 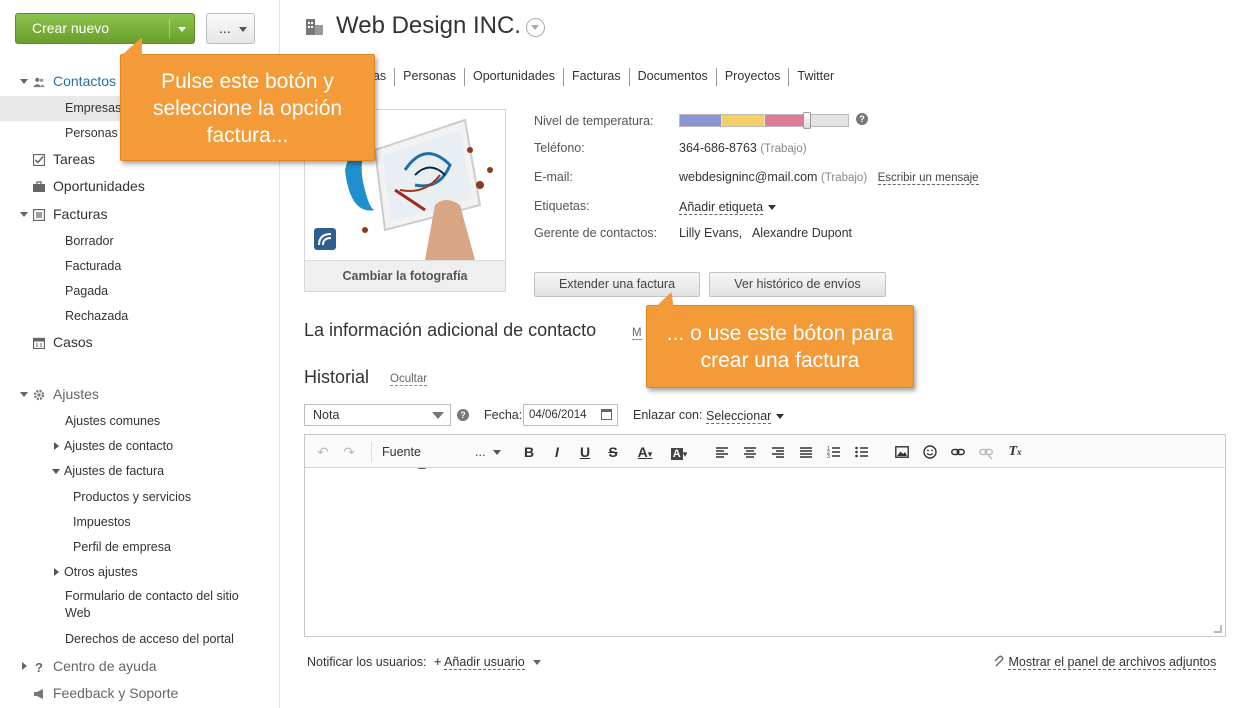 What do you see at coordinates (535, 27) in the screenshot?
I see `title-dropdown-icon` at bounding box center [535, 27].